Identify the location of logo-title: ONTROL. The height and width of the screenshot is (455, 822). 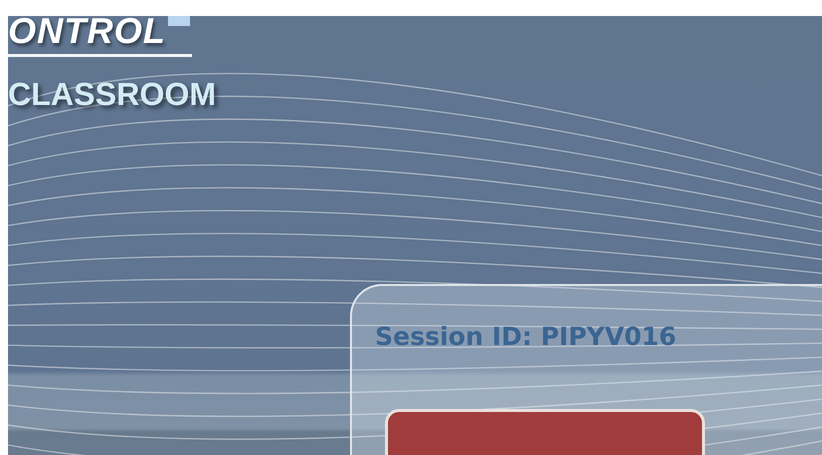
(87, 31).